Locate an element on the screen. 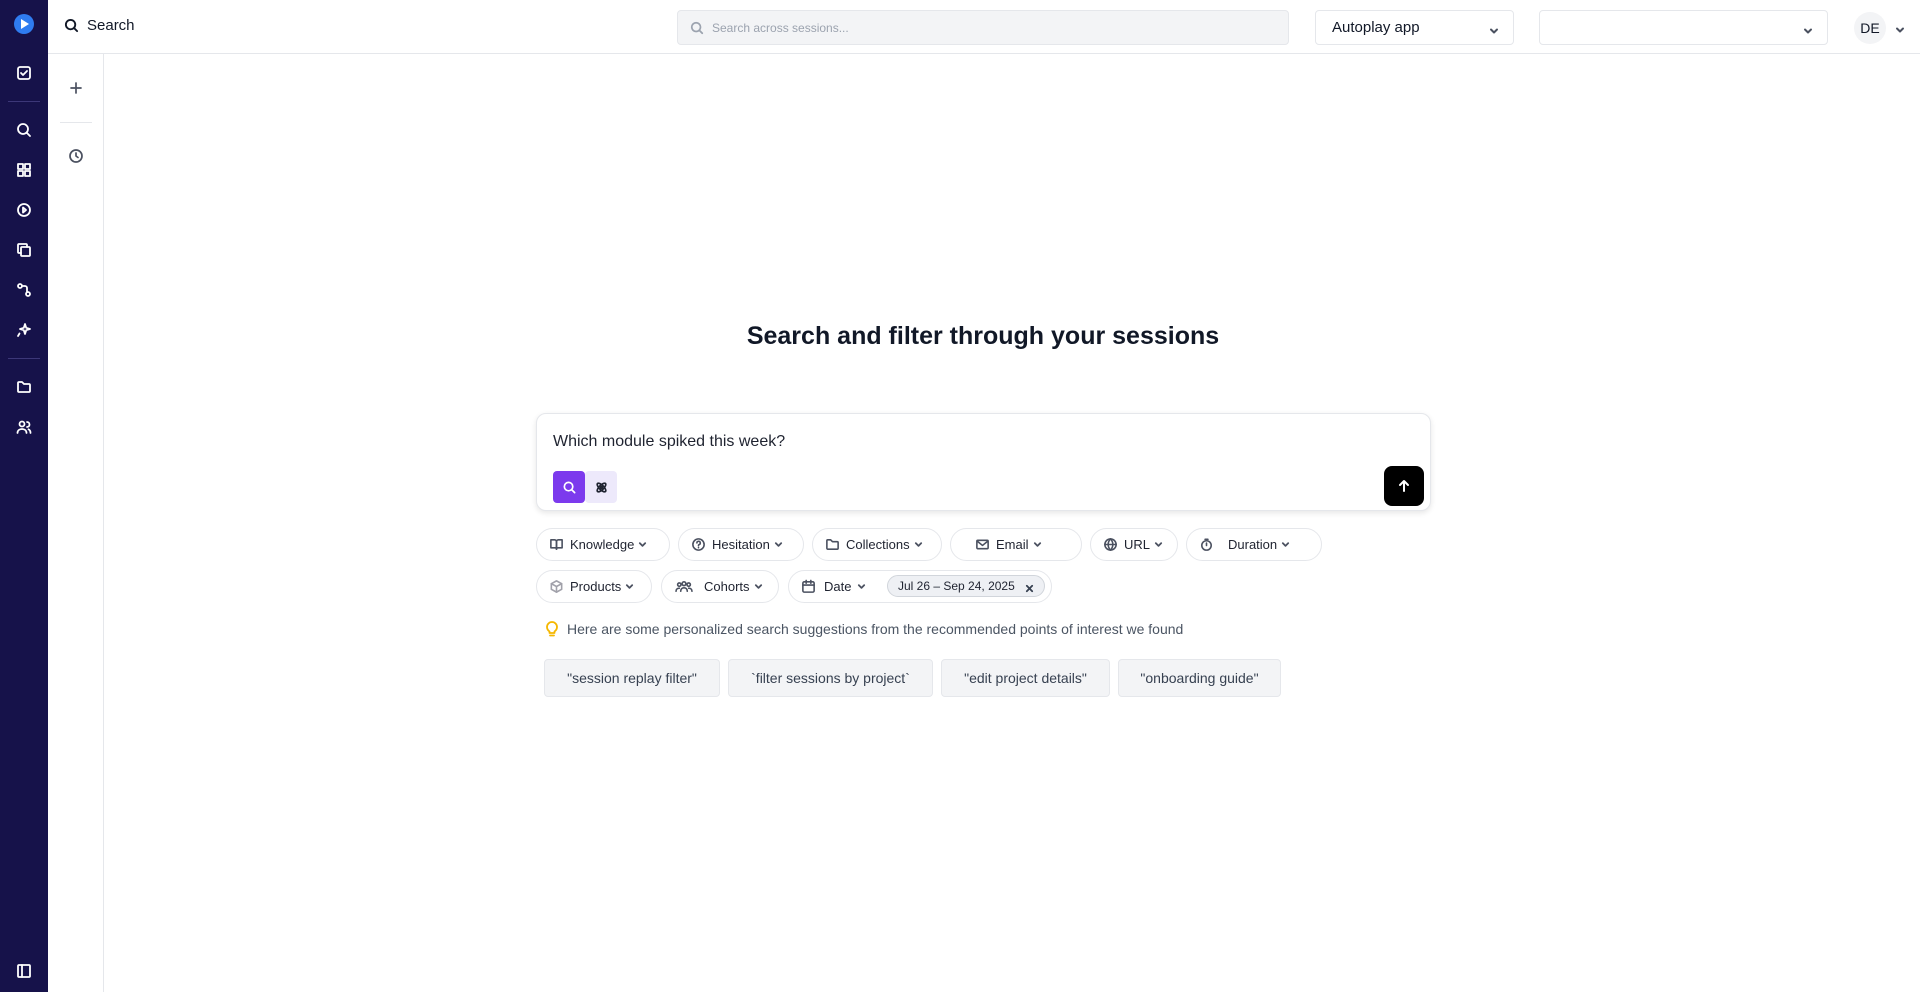 The height and width of the screenshot is (992, 1920). filter-label: Cohorts is located at coordinates (727, 586).